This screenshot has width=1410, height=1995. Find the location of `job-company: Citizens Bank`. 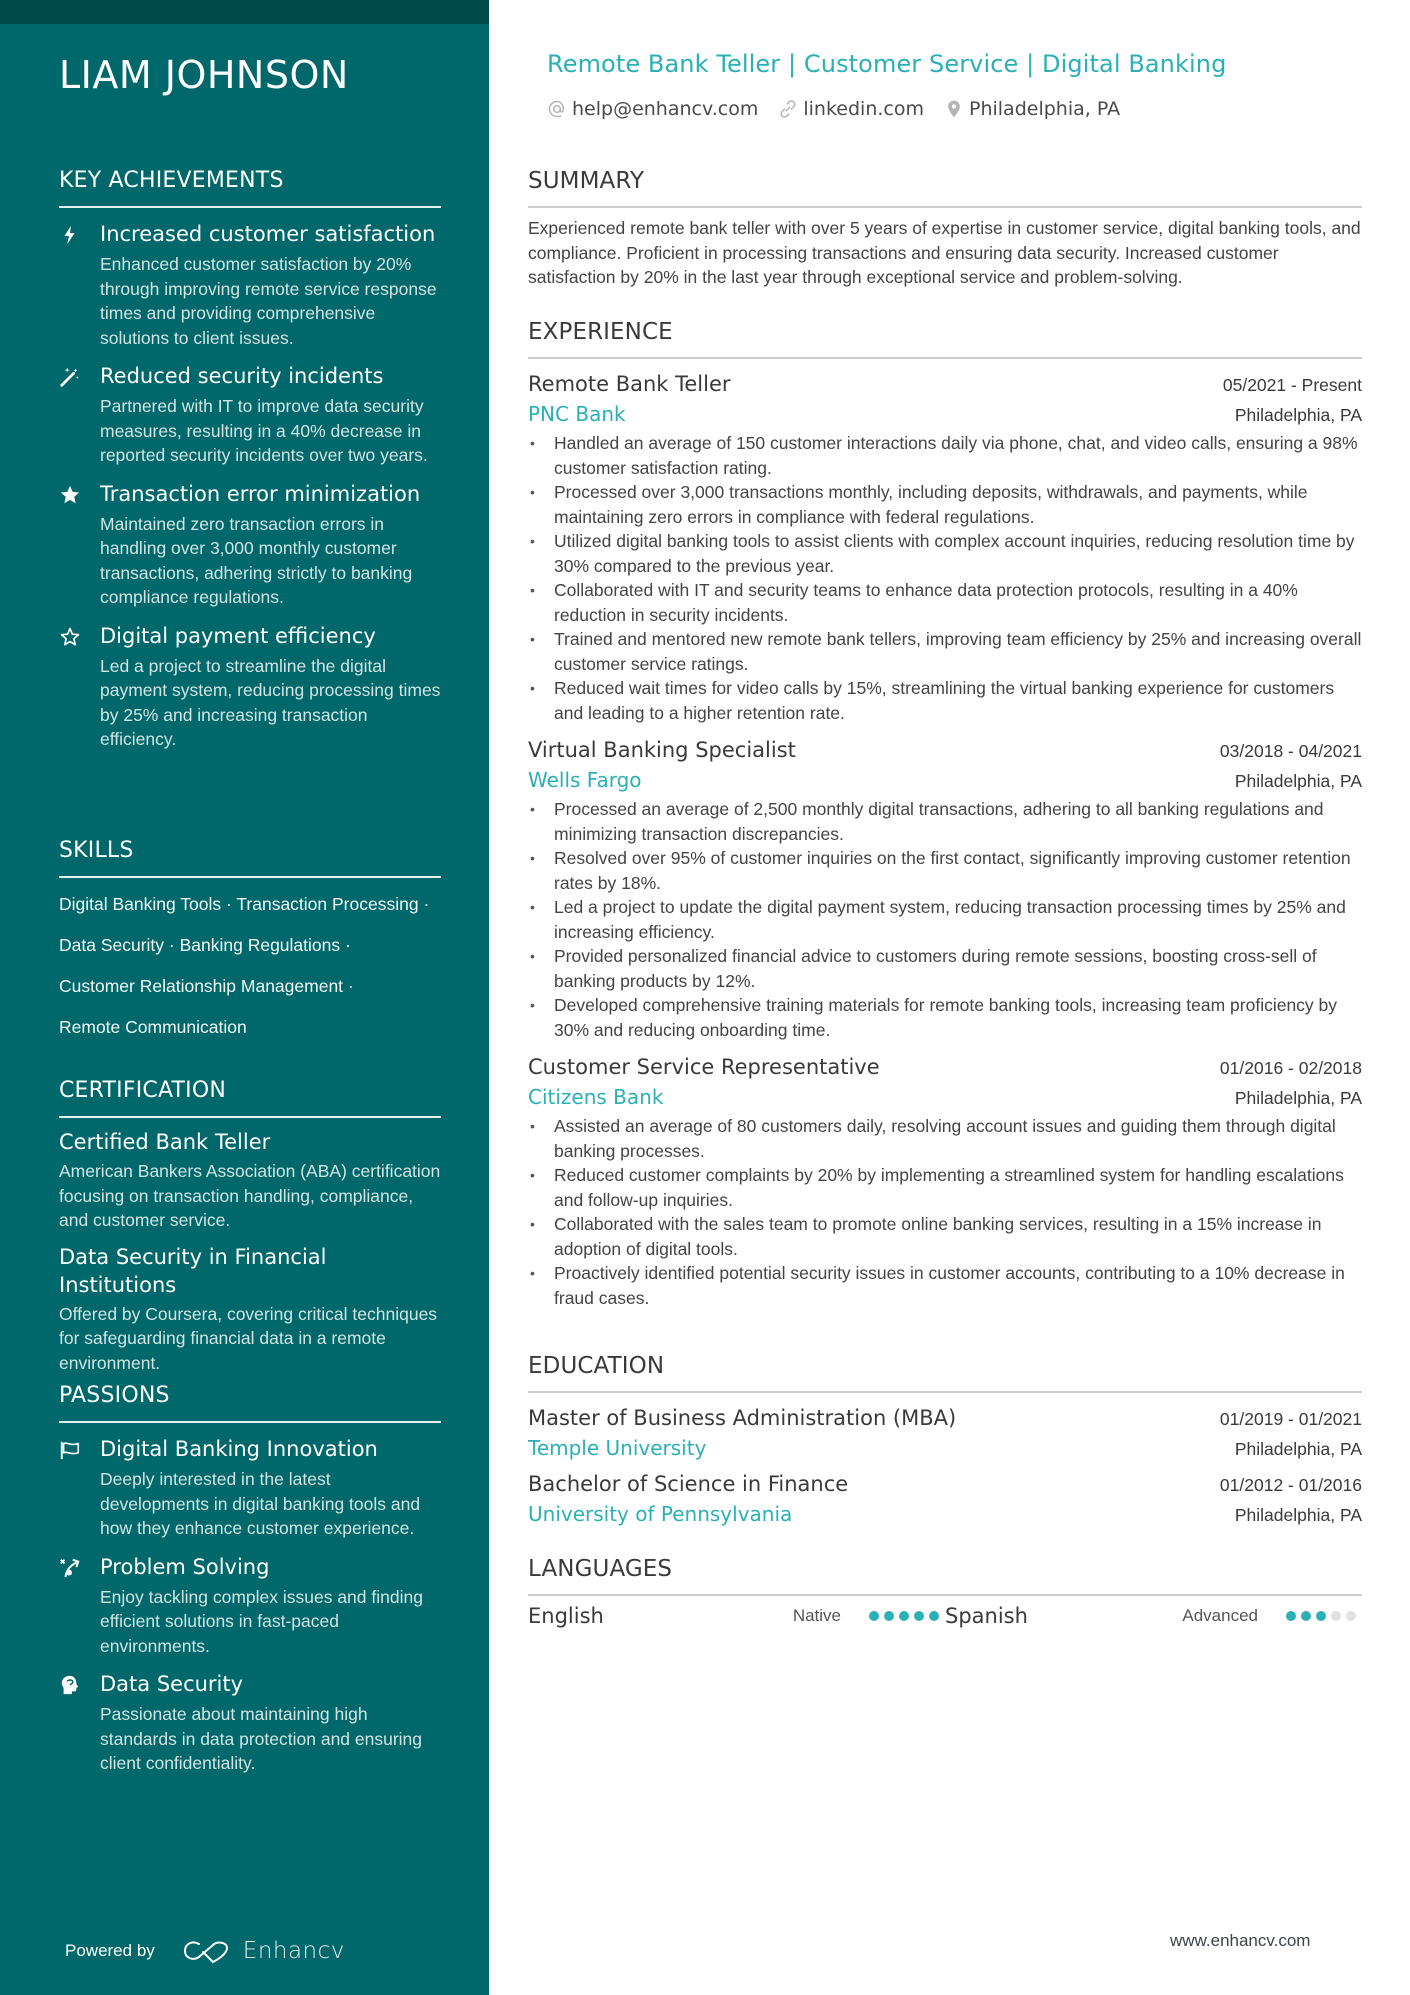

job-company: Citizens Bank is located at coordinates (596, 1097).